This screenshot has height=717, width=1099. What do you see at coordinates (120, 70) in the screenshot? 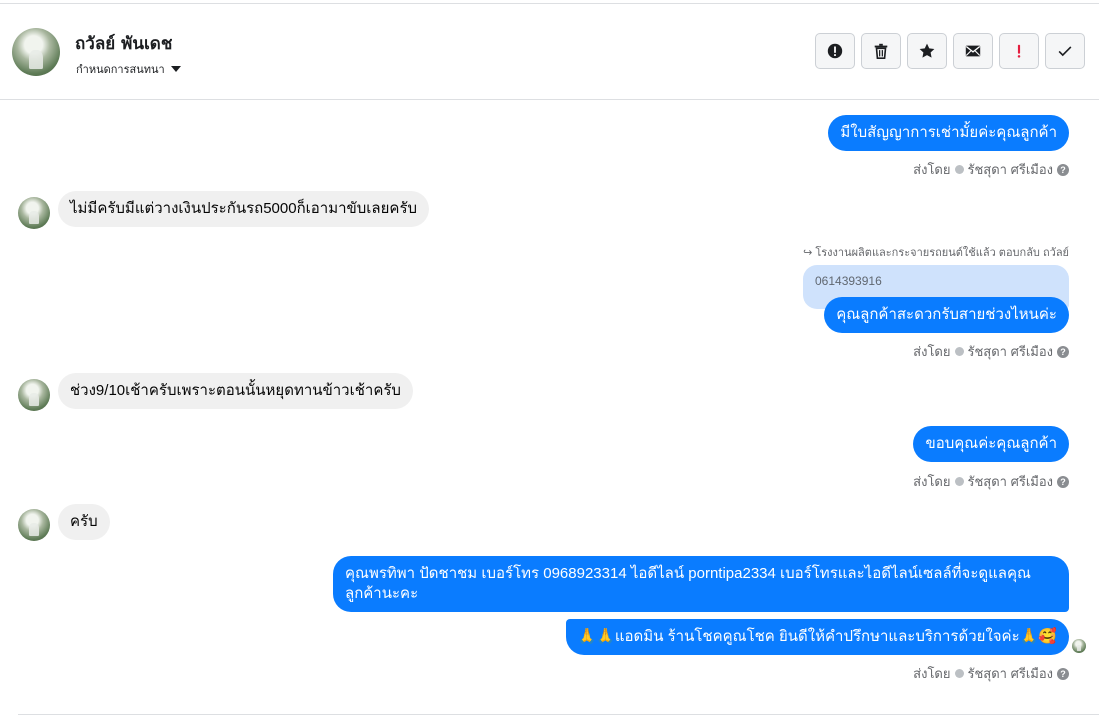
I see `set-conversation-label: กำหนดการสนทนา` at bounding box center [120, 70].